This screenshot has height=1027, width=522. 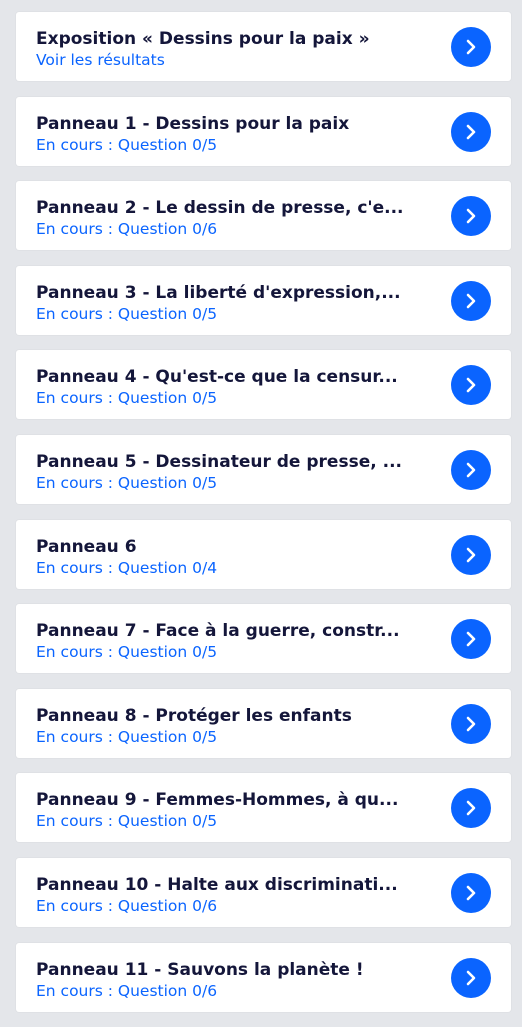 I want to click on item-title: Panneau 6, so click(x=86, y=546).